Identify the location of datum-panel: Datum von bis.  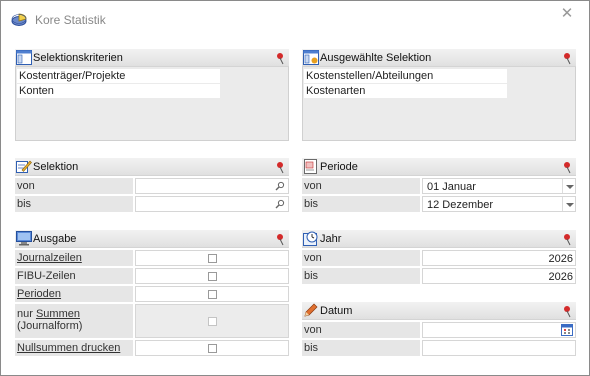
(439, 330).